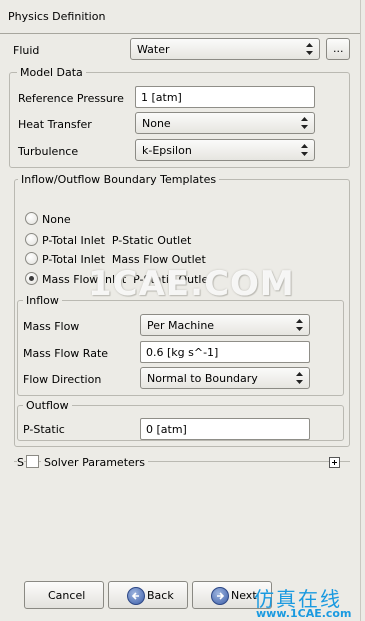 The image size is (365, 621). I want to click on radio-none-label: None, so click(56, 219).